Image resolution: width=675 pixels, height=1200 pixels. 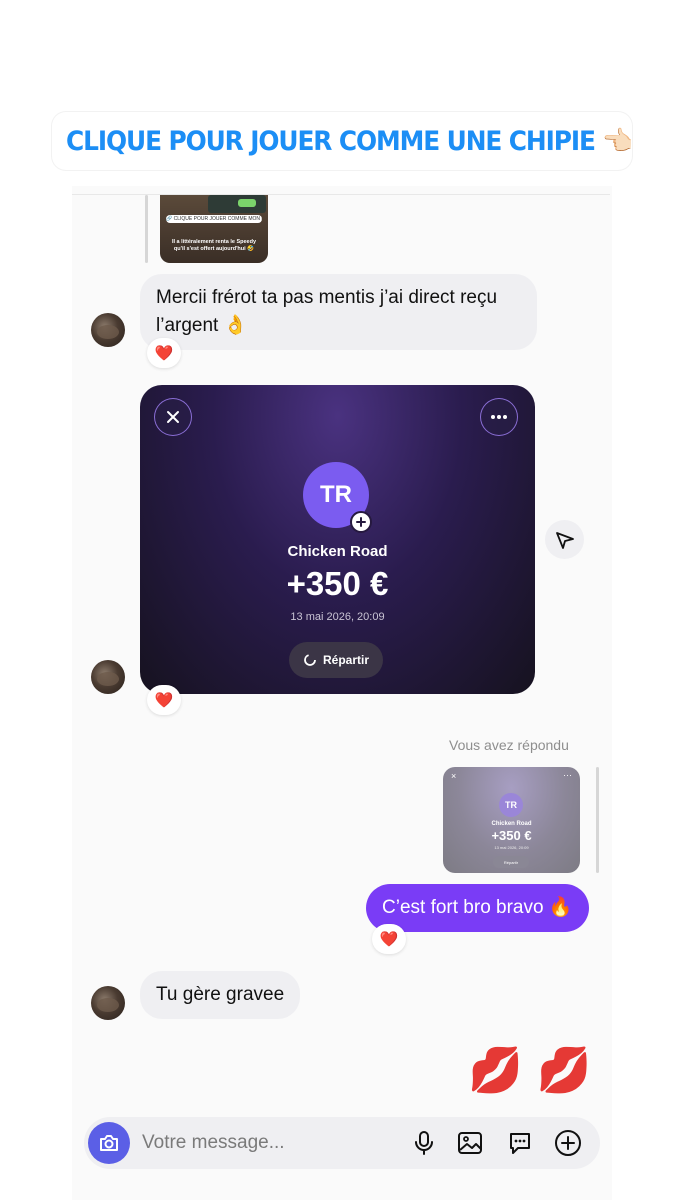 I want to click on camera-button, so click(x=109, y=1143).